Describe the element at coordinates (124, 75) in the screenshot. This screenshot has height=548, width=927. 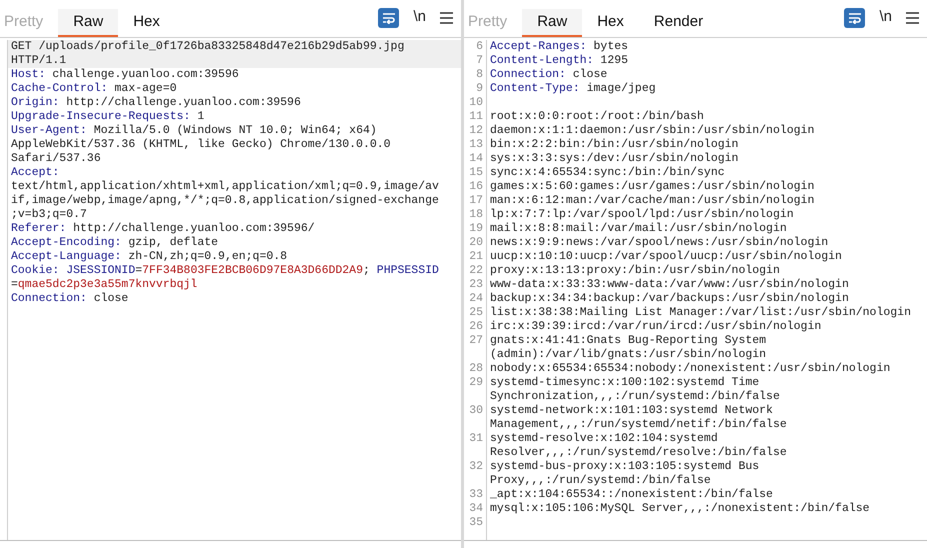
I see `code-line: Host: challenge.yuanloo.com:39596` at that location.